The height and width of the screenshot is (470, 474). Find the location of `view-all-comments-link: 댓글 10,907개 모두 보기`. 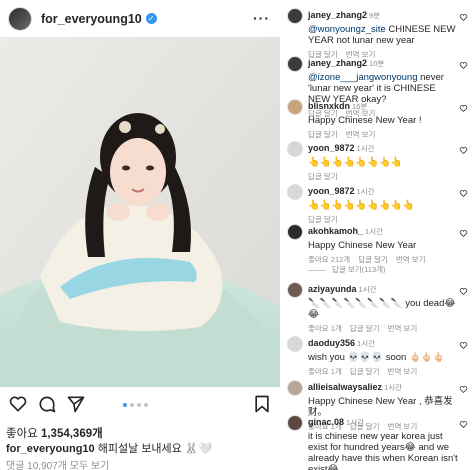

view-all-comments-link: 댓글 10,907개 모두 보기 is located at coordinates (57, 463).